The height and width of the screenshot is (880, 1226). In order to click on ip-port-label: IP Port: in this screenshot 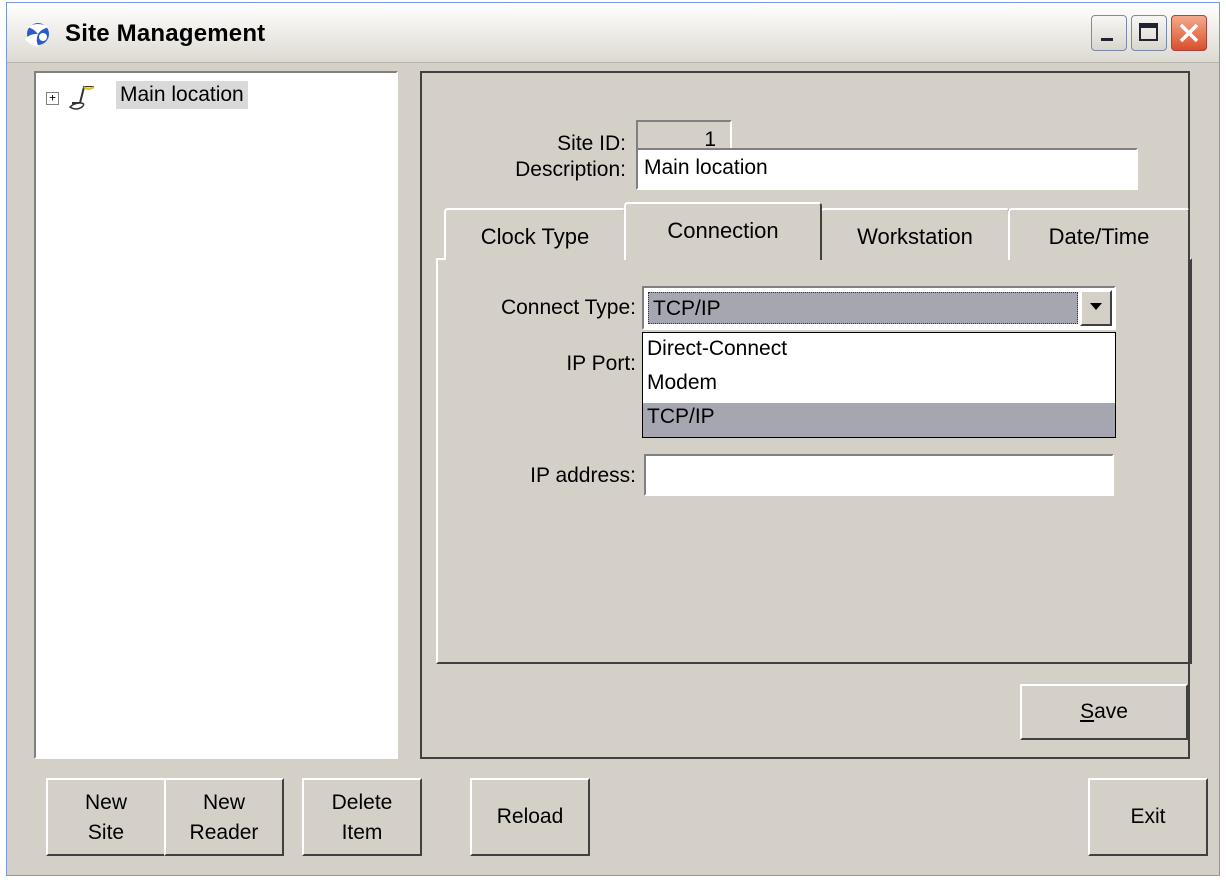, I will do `click(601, 363)`.